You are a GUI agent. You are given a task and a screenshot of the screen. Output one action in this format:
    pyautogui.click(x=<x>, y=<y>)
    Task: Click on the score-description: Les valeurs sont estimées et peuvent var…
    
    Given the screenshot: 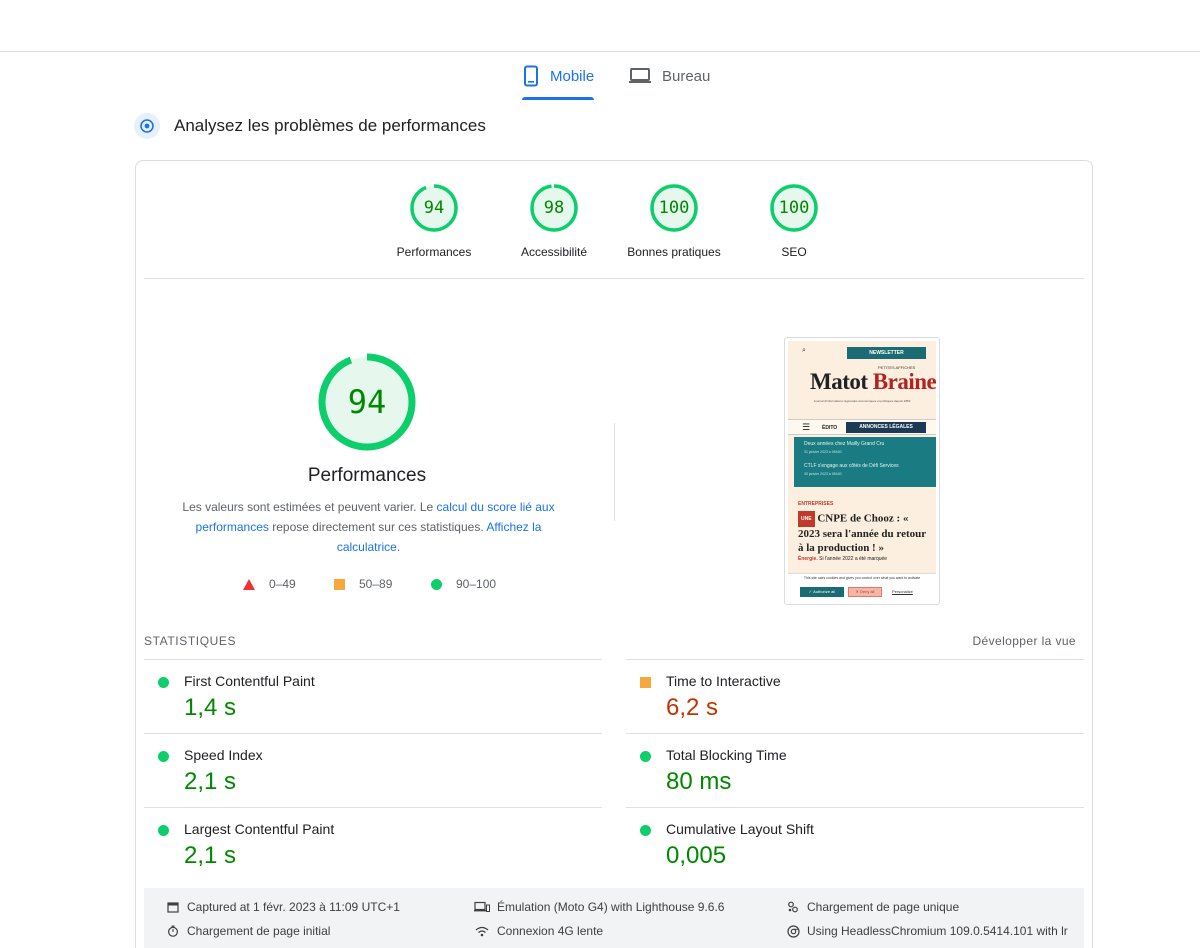 What is the action you would take?
    pyautogui.click(x=368, y=527)
    